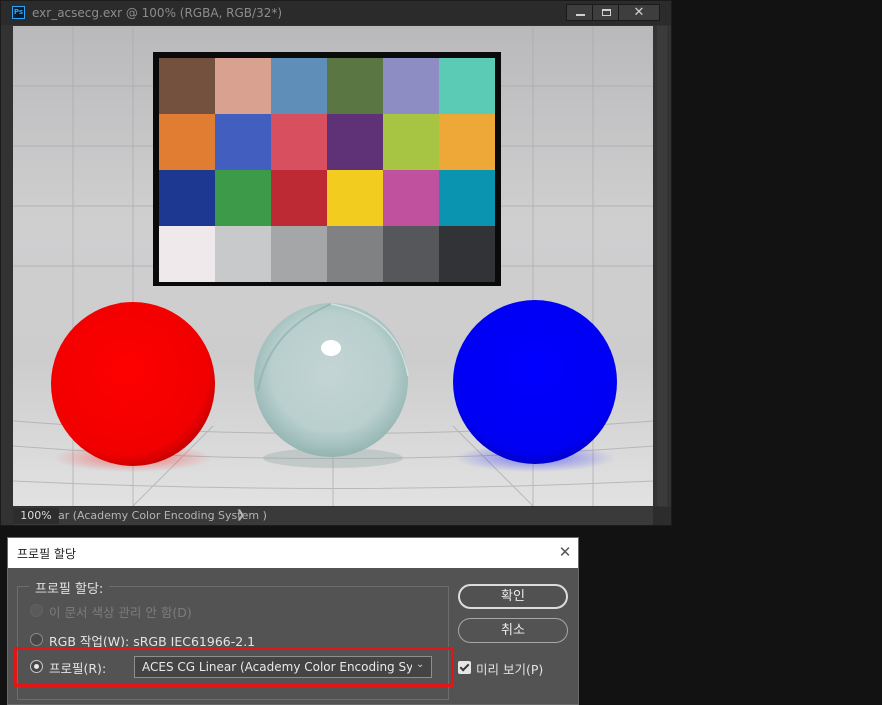 Image resolution: width=882 pixels, height=705 pixels. What do you see at coordinates (331, 380) in the screenshot?
I see `glass-sphere` at bounding box center [331, 380].